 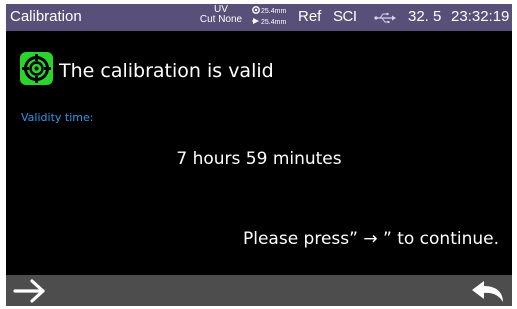 I want to click on validity-time-label: Validity time:, so click(x=57, y=117).